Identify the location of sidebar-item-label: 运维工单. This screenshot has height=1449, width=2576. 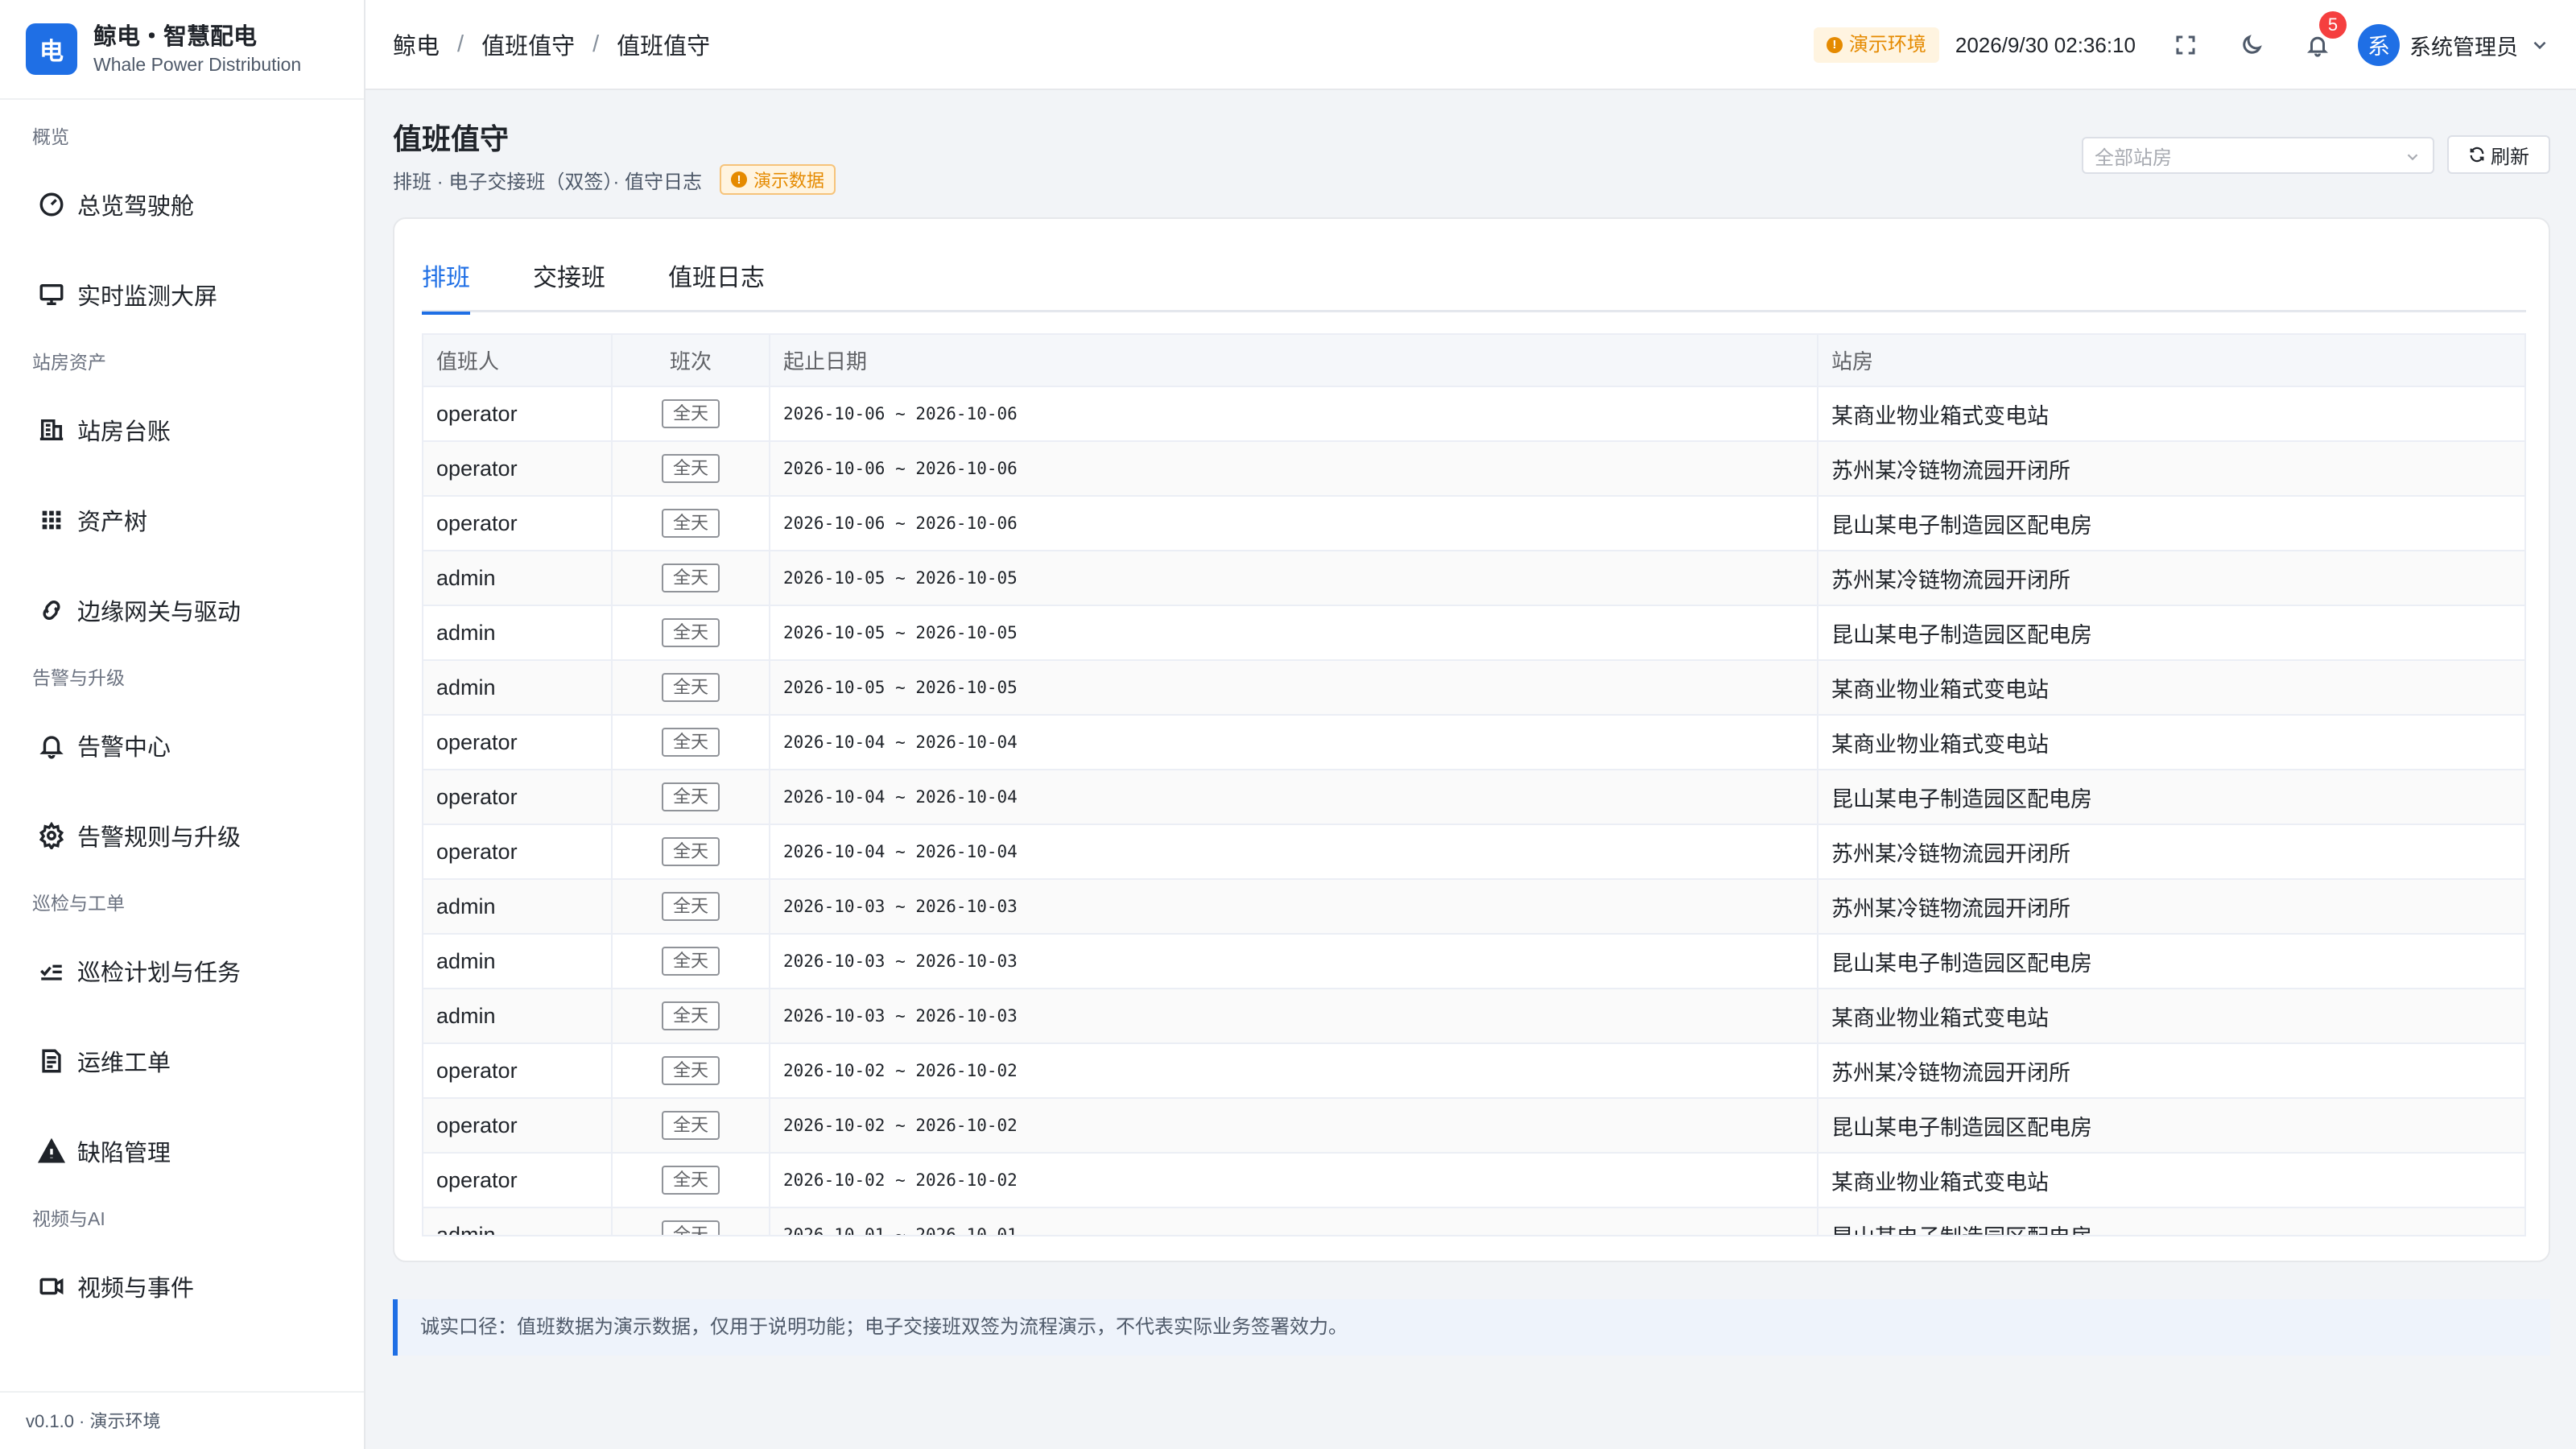
(124, 1063).